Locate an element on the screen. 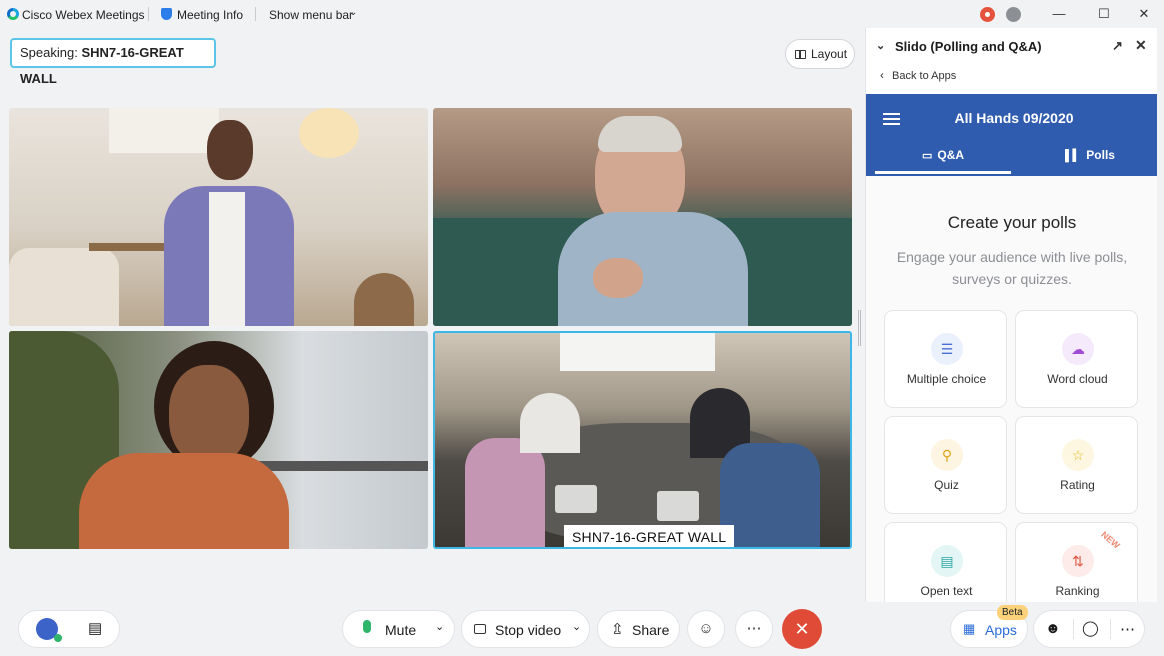 The height and width of the screenshot is (656, 1164). speaking-prefix: Speaking: is located at coordinates (51, 52).